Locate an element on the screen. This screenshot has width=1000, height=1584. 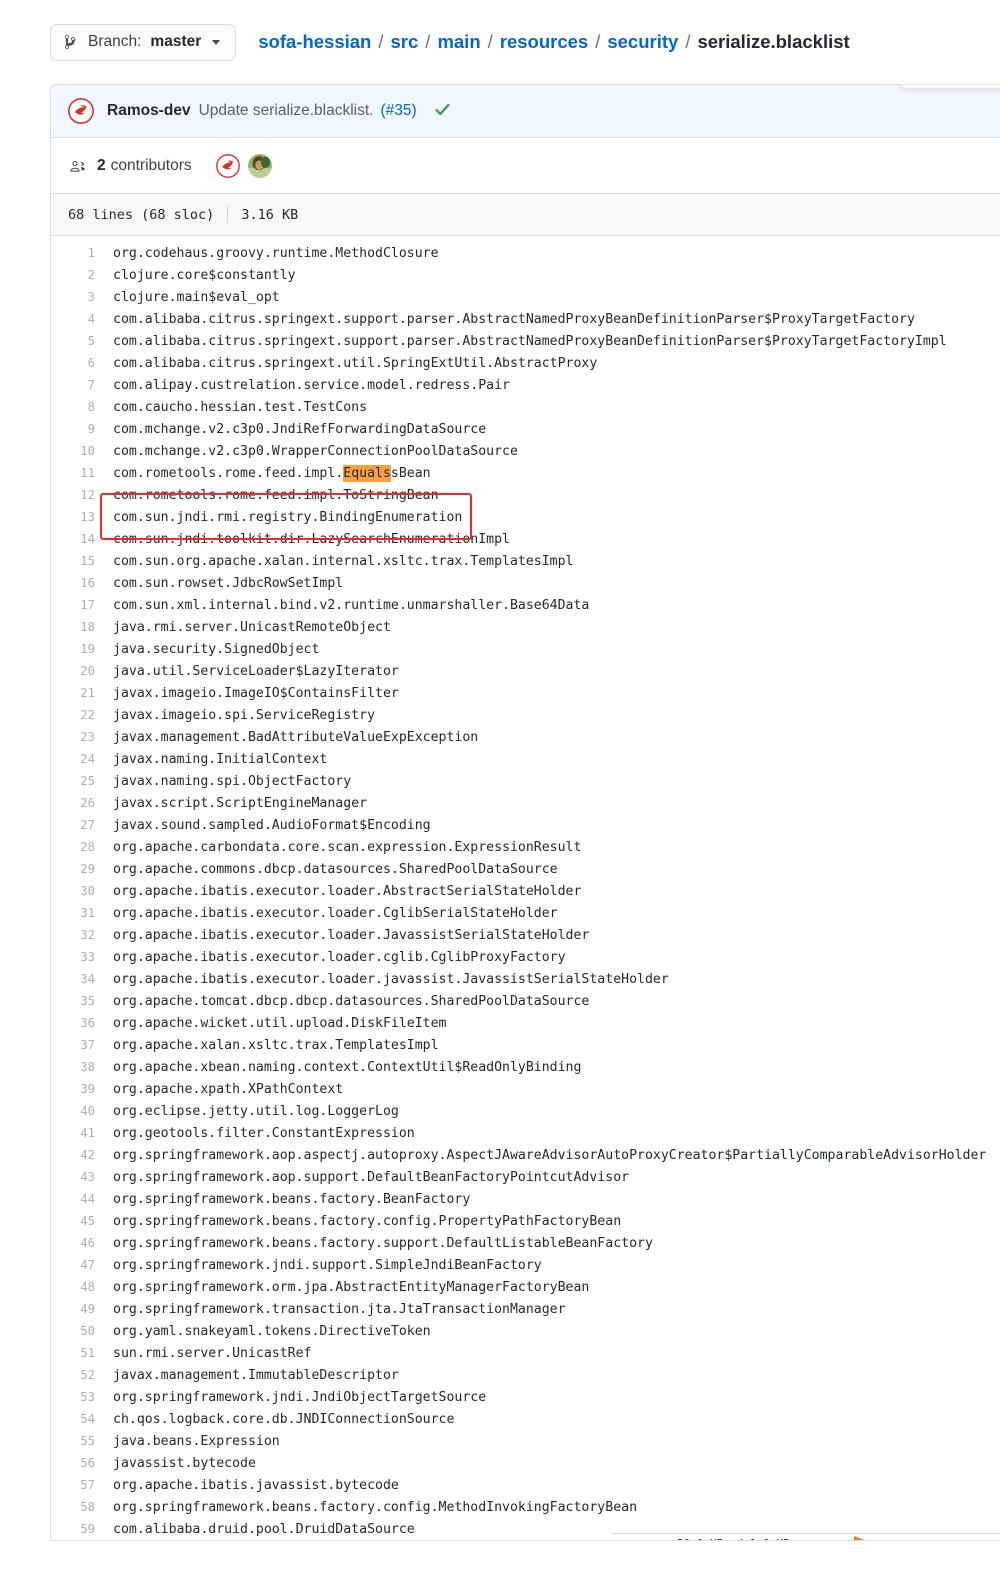
line-number: 21 is located at coordinates (82, 693).